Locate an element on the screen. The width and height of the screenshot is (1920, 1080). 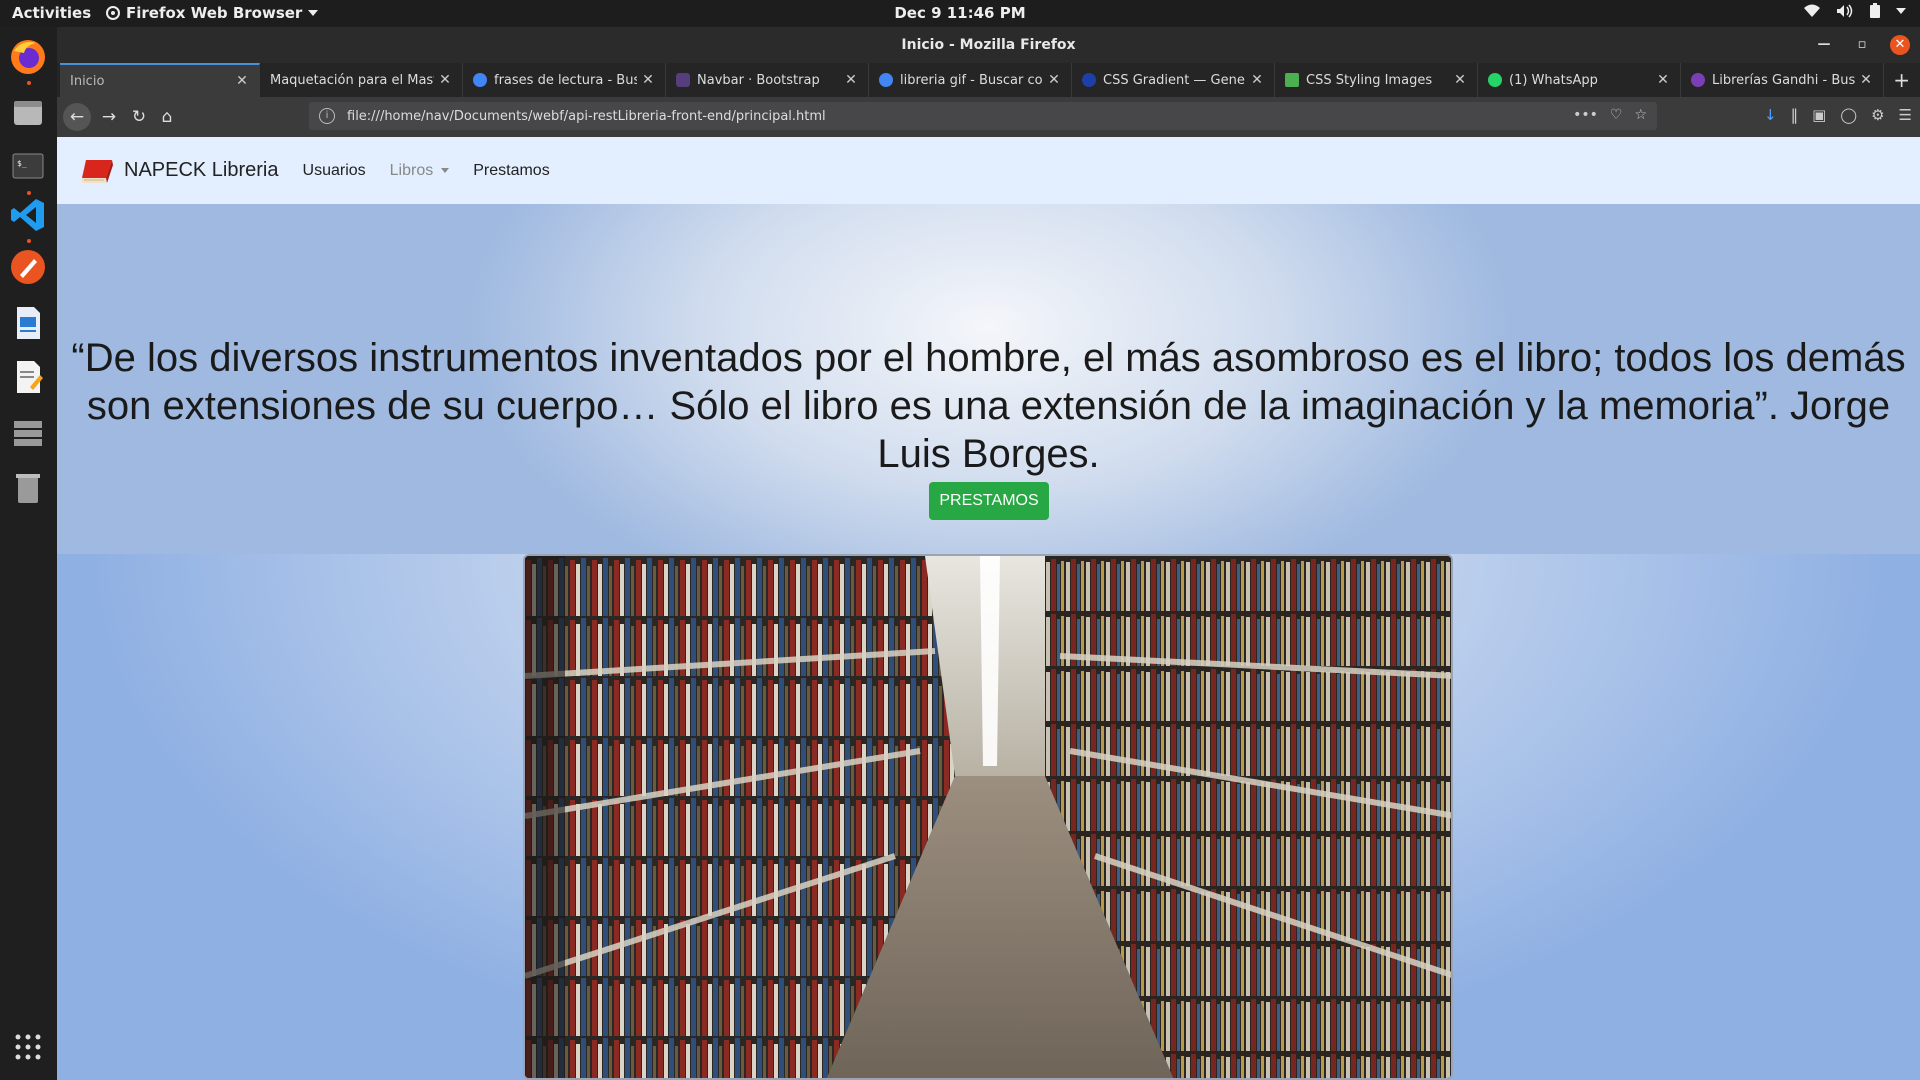
clock: Dec 9 11:46 PM is located at coordinates (959, 13).